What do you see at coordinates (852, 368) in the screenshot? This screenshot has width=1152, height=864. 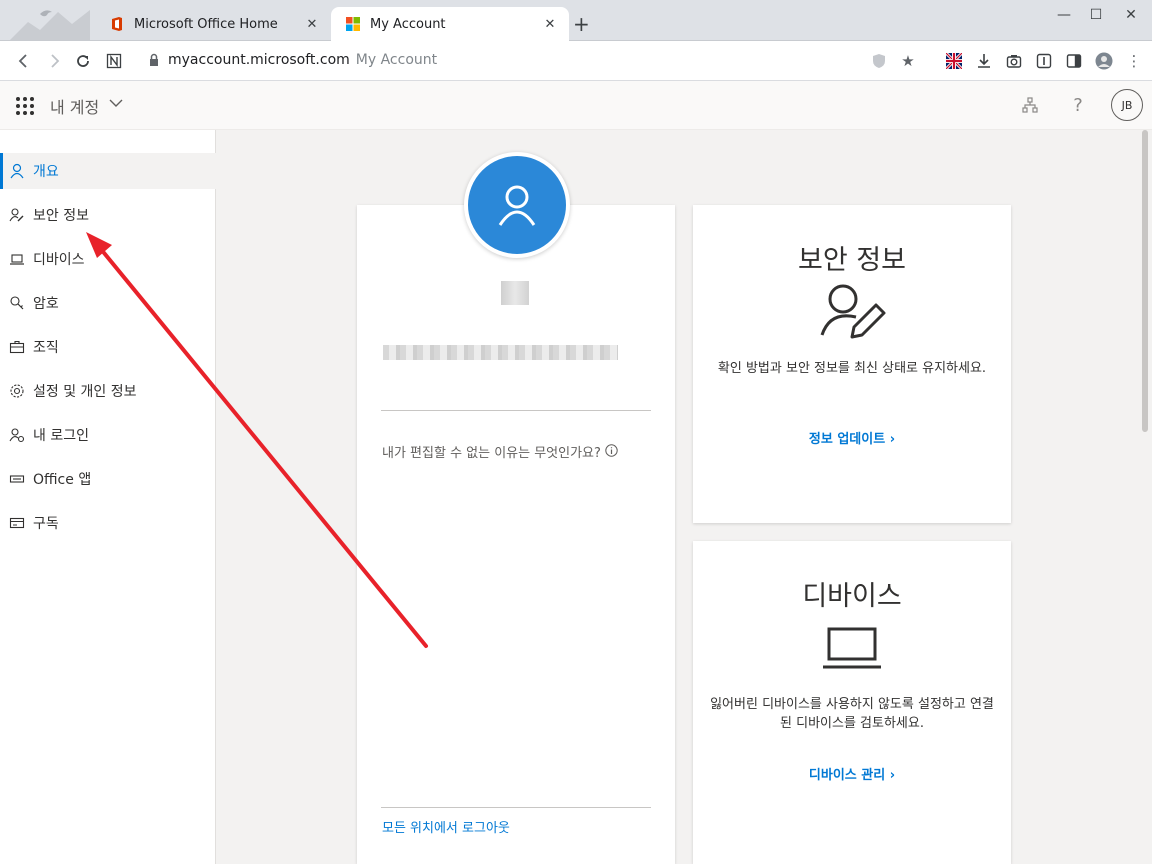 I see `card-description: 확인 방법과 보안 정보를 최신 상태로 유지하세요.` at bounding box center [852, 368].